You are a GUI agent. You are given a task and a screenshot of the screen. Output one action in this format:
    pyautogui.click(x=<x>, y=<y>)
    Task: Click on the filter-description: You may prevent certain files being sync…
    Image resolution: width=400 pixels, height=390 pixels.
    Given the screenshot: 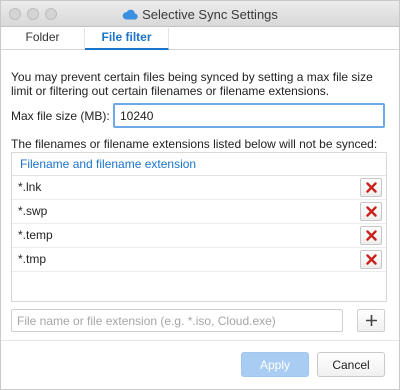 What is the action you would take?
    pyautogui.click(x=192, y=84)
    